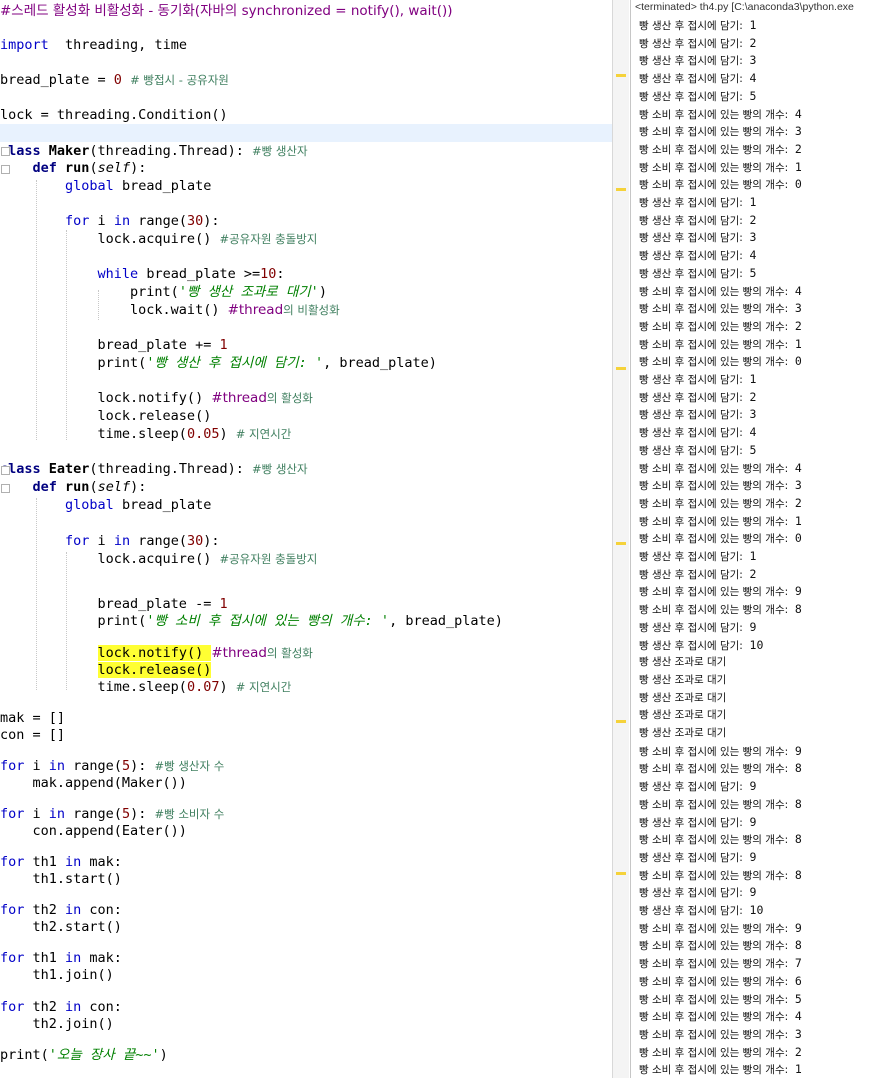  I want to click on code-line: time.sleep(0.07) # 지연시간, so click(306, 687).